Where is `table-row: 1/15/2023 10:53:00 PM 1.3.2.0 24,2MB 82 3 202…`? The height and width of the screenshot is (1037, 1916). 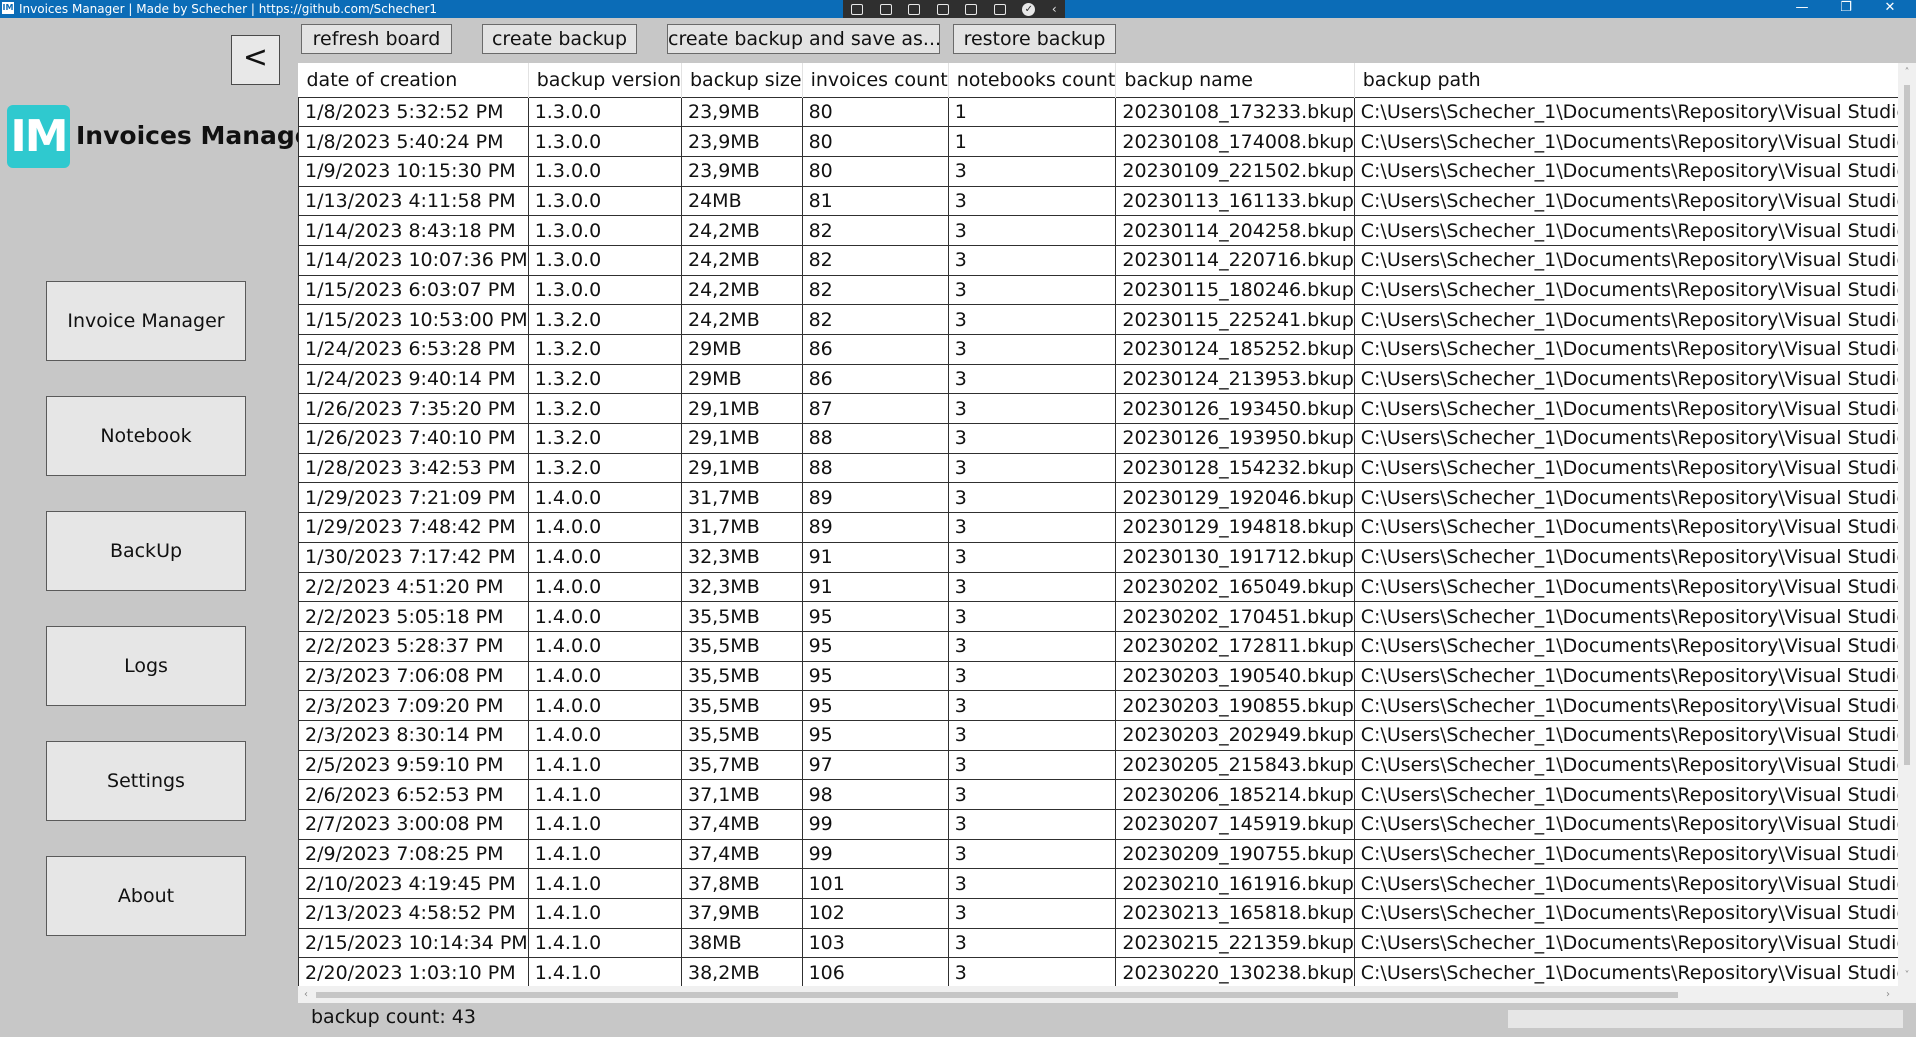
table-row: 1/15/2023 10:53:00 PM 1.3.2.0 24,2MB 82 3 202… is located at coordinates (1107, 319).